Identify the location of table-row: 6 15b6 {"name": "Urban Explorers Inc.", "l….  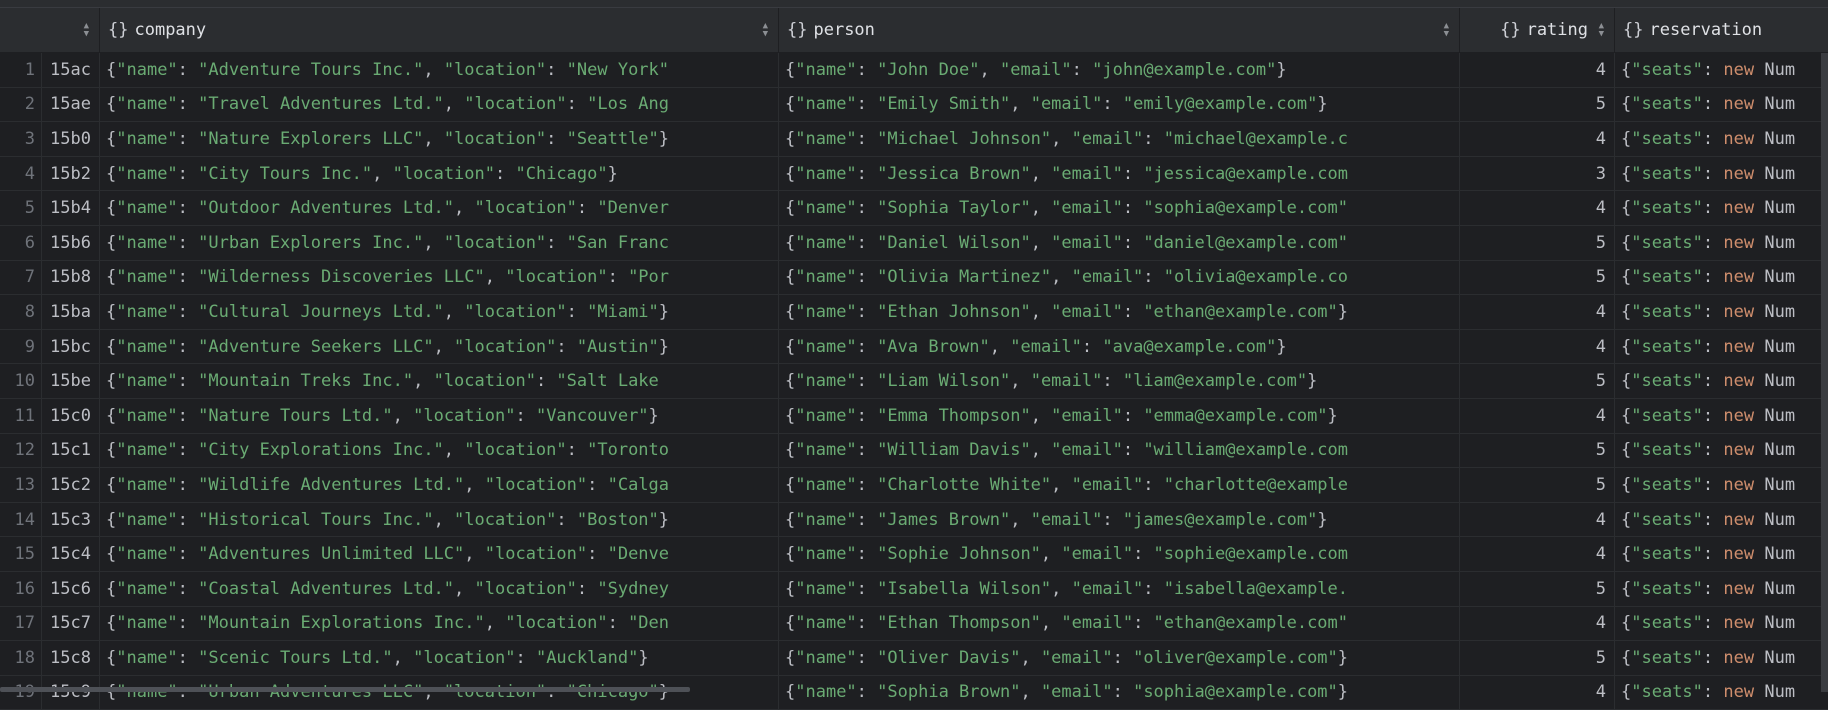
(914, 243).